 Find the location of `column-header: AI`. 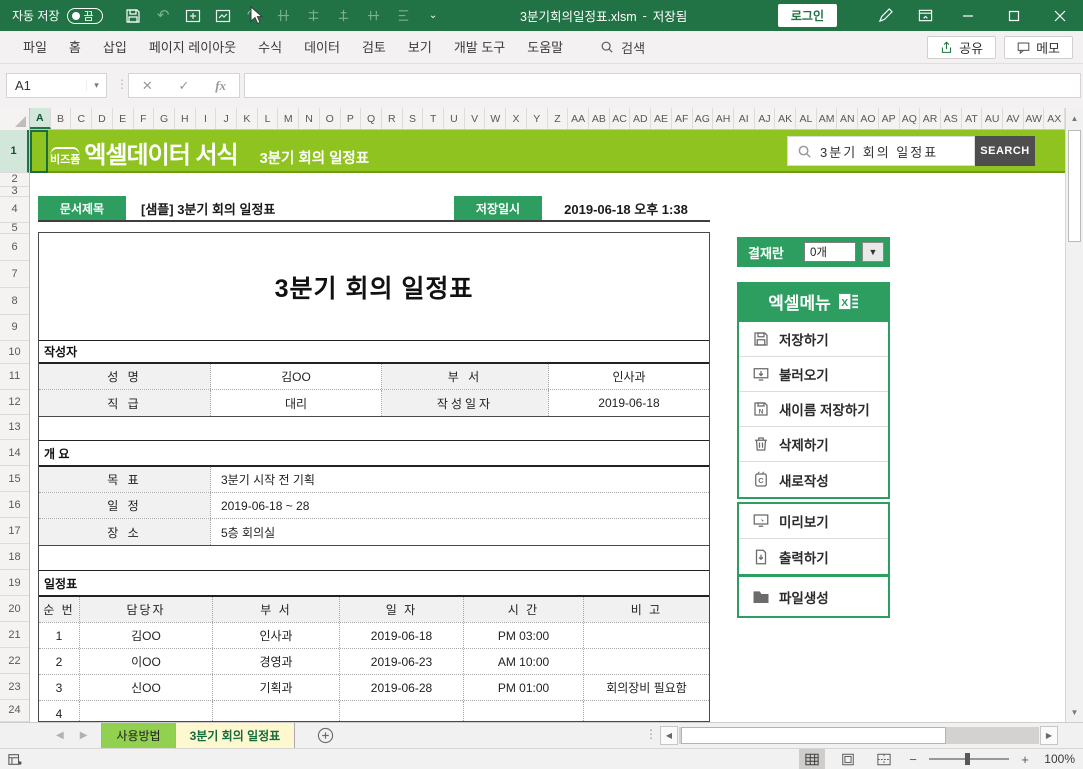

column-header: AI is located at coordinates (744, 118).